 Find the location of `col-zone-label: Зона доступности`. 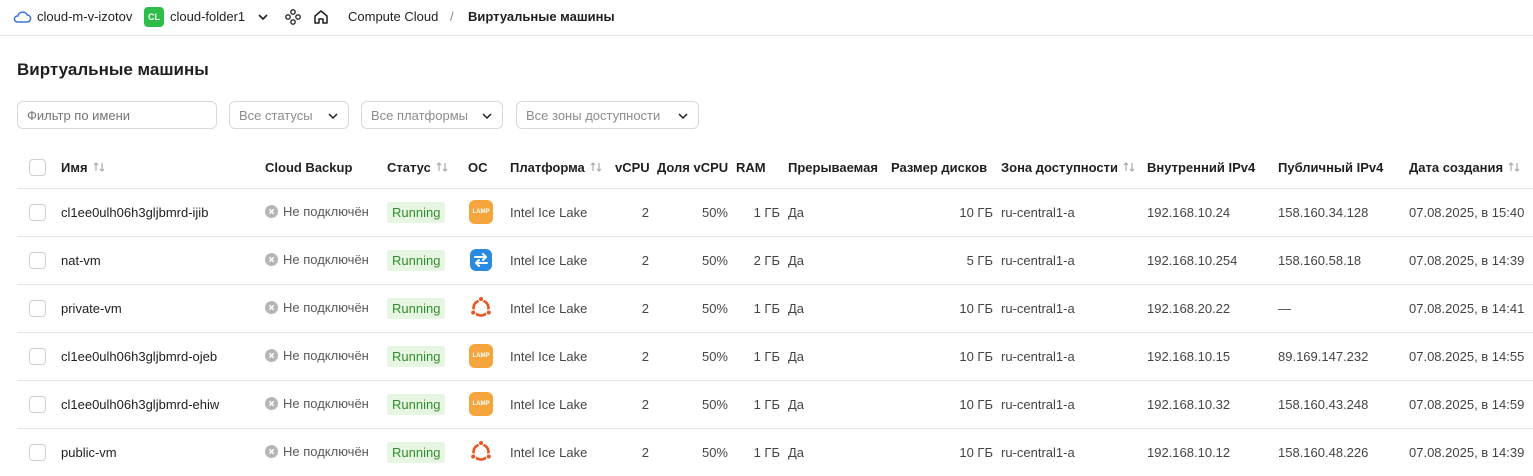

col-zone-label: Зона доступности is located at coordinates (1060, 168).